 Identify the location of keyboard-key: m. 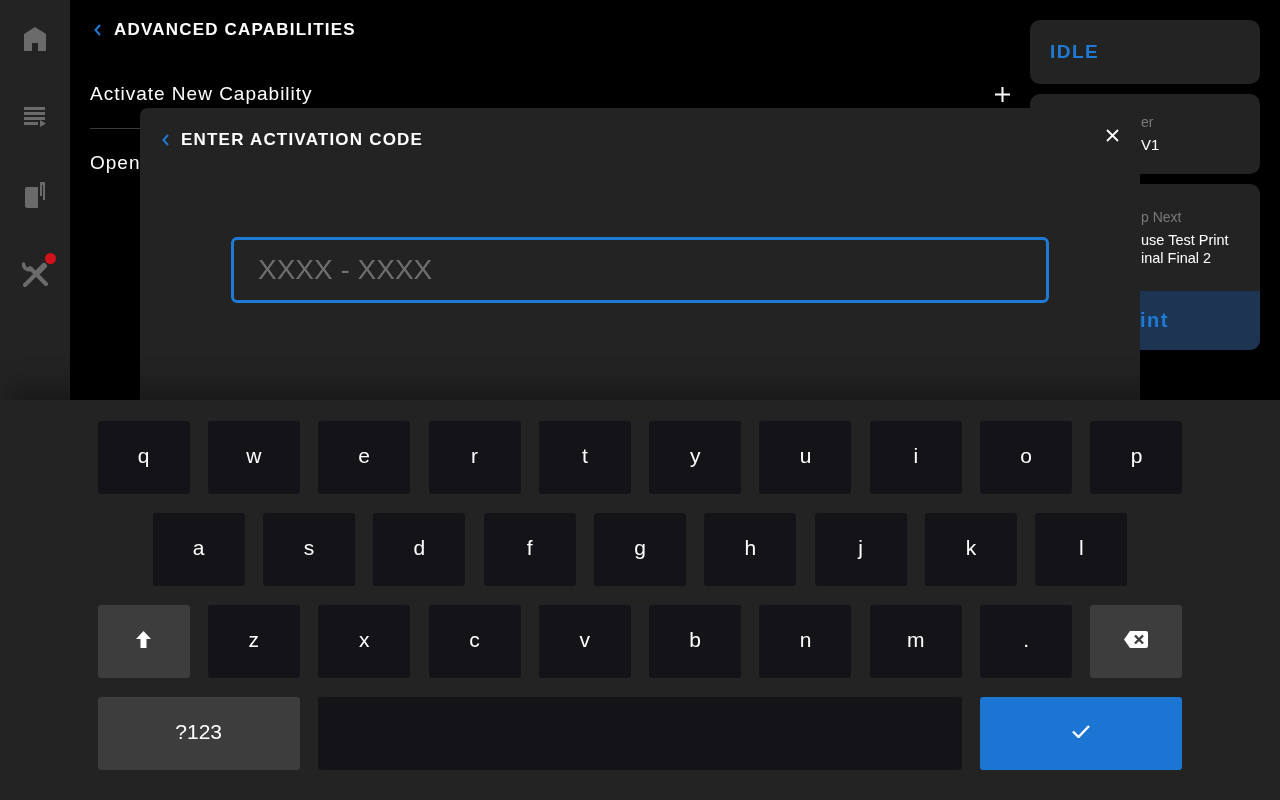
(915, 641).